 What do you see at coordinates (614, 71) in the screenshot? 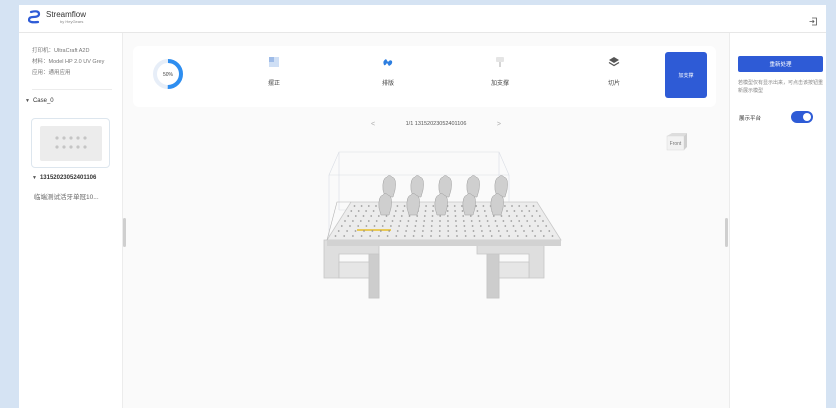
I see `tool-slice: 切片` at bounding box center [614, 71].